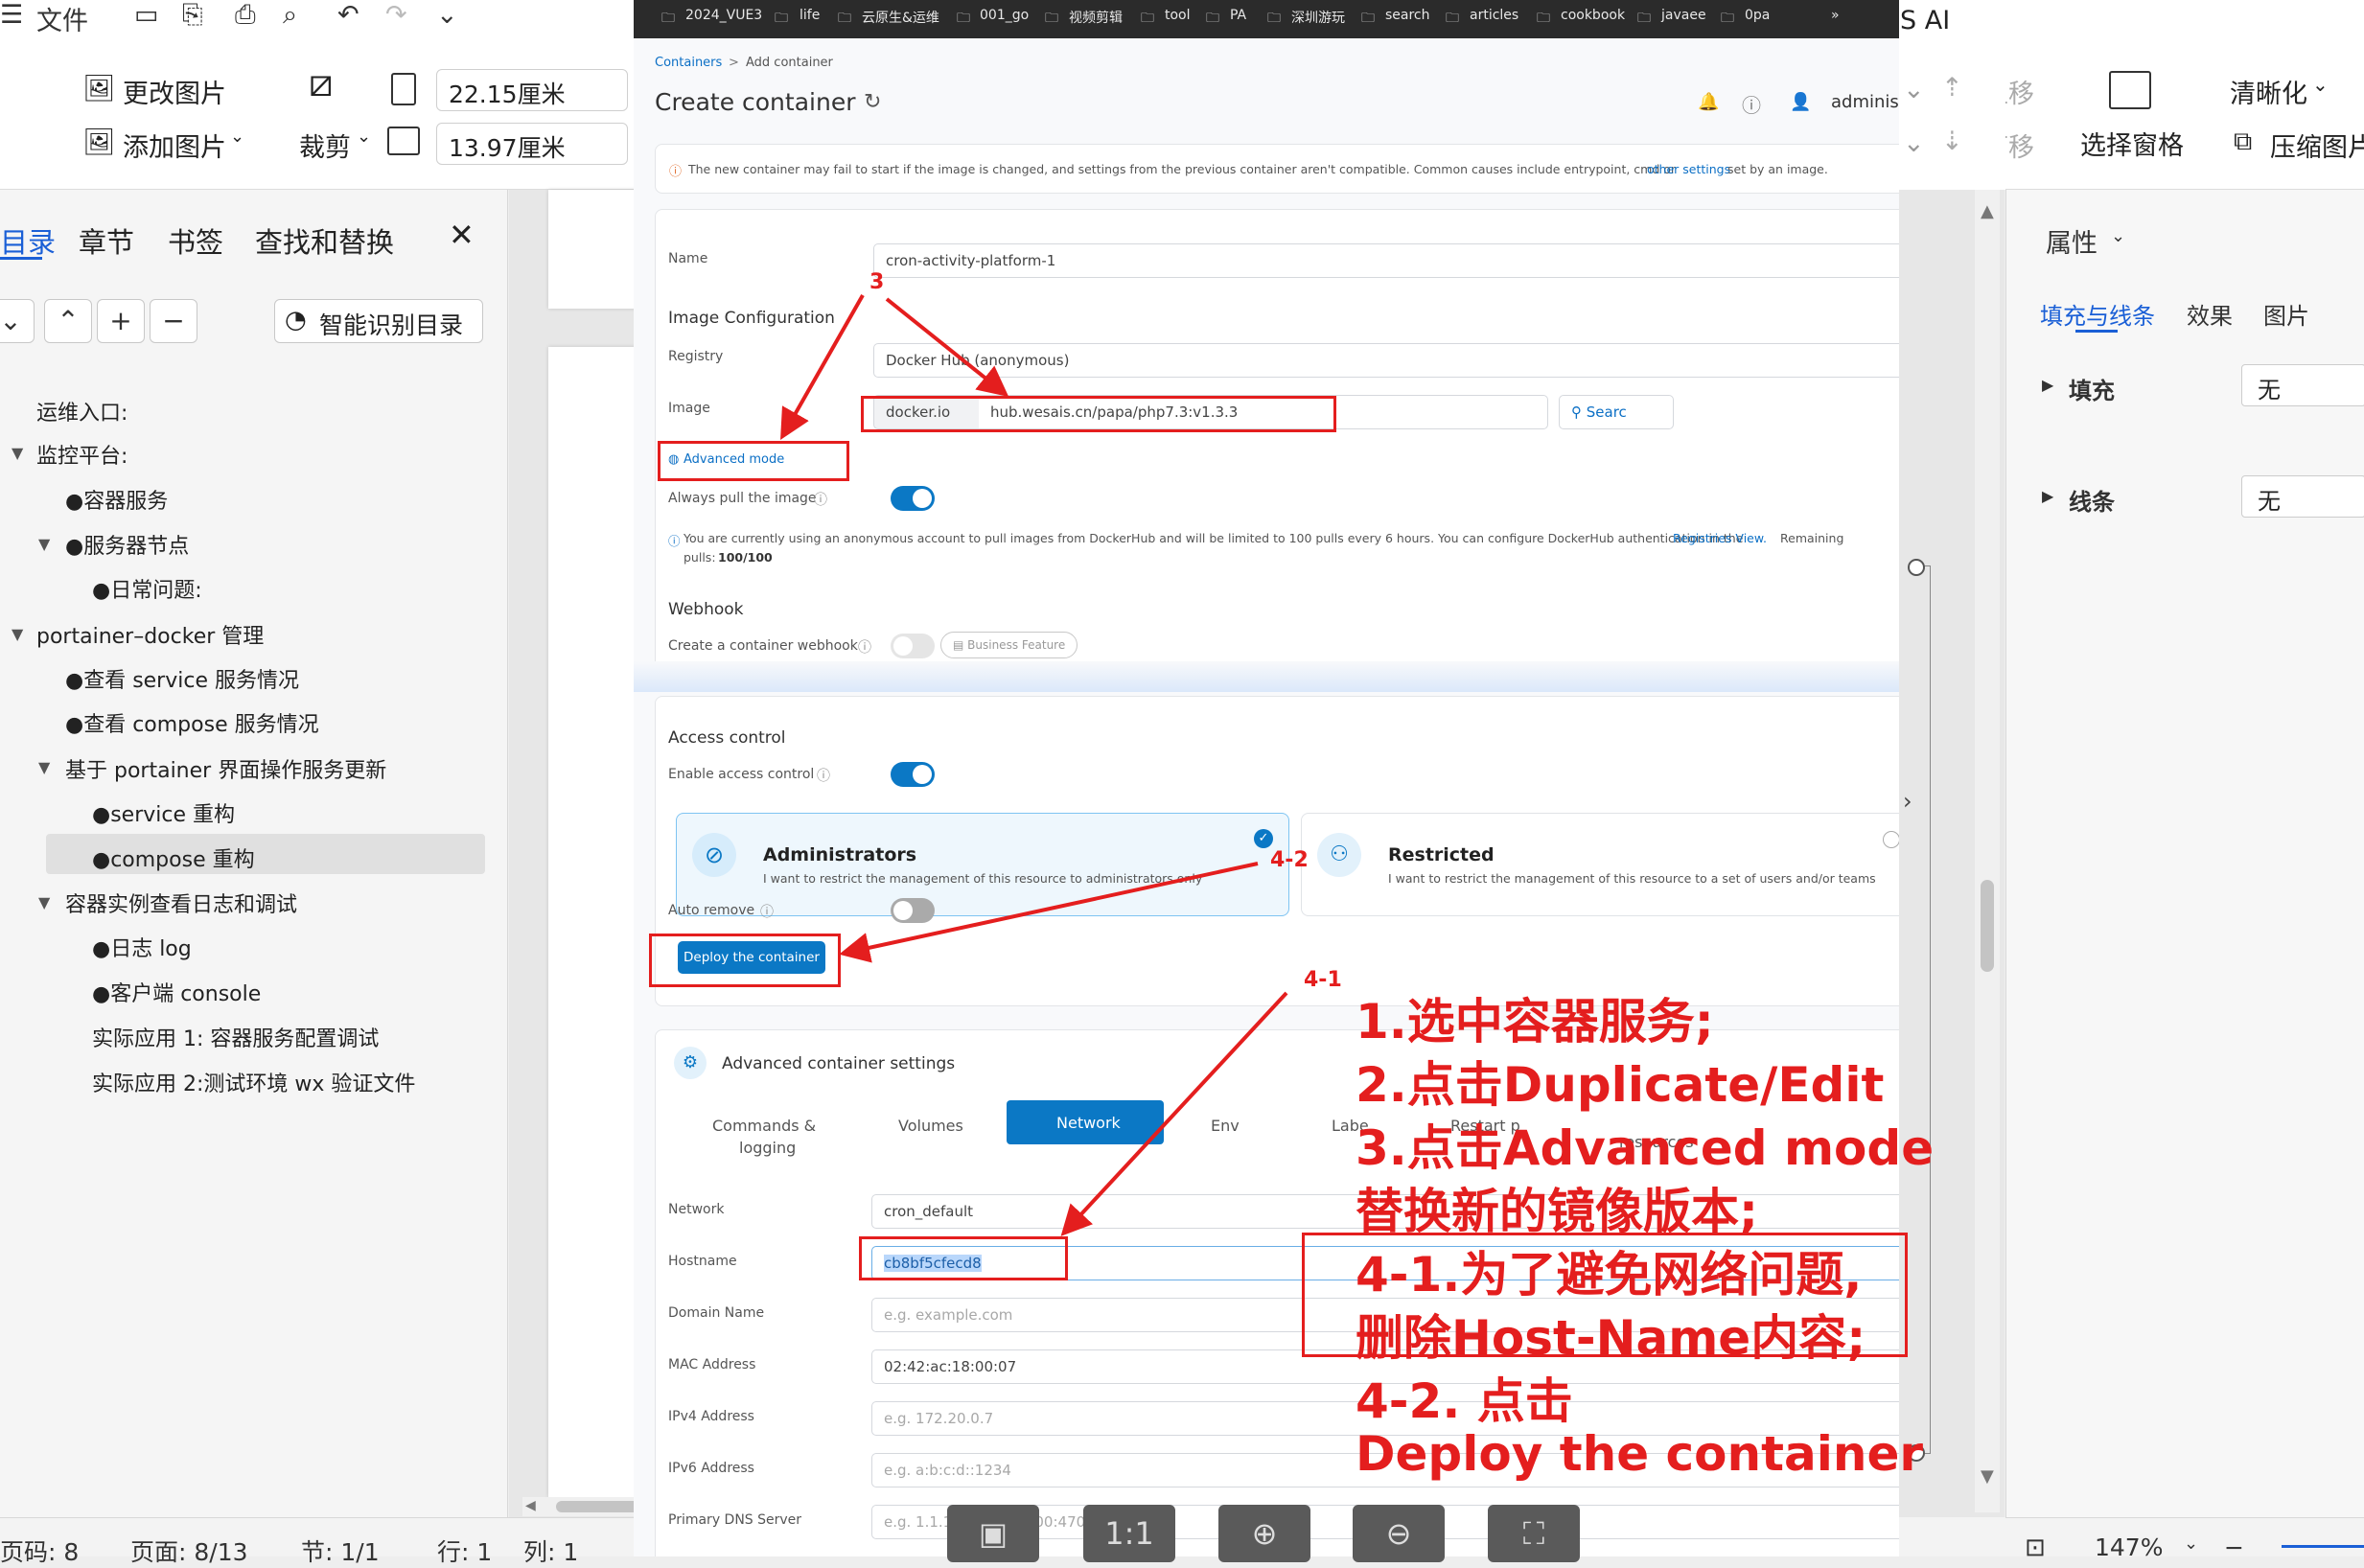  Describe the element at coordinates (1611, 1338) in the screenshot. I see `annotation-step-4-1b: 删除Host-Name内容;` at that location.